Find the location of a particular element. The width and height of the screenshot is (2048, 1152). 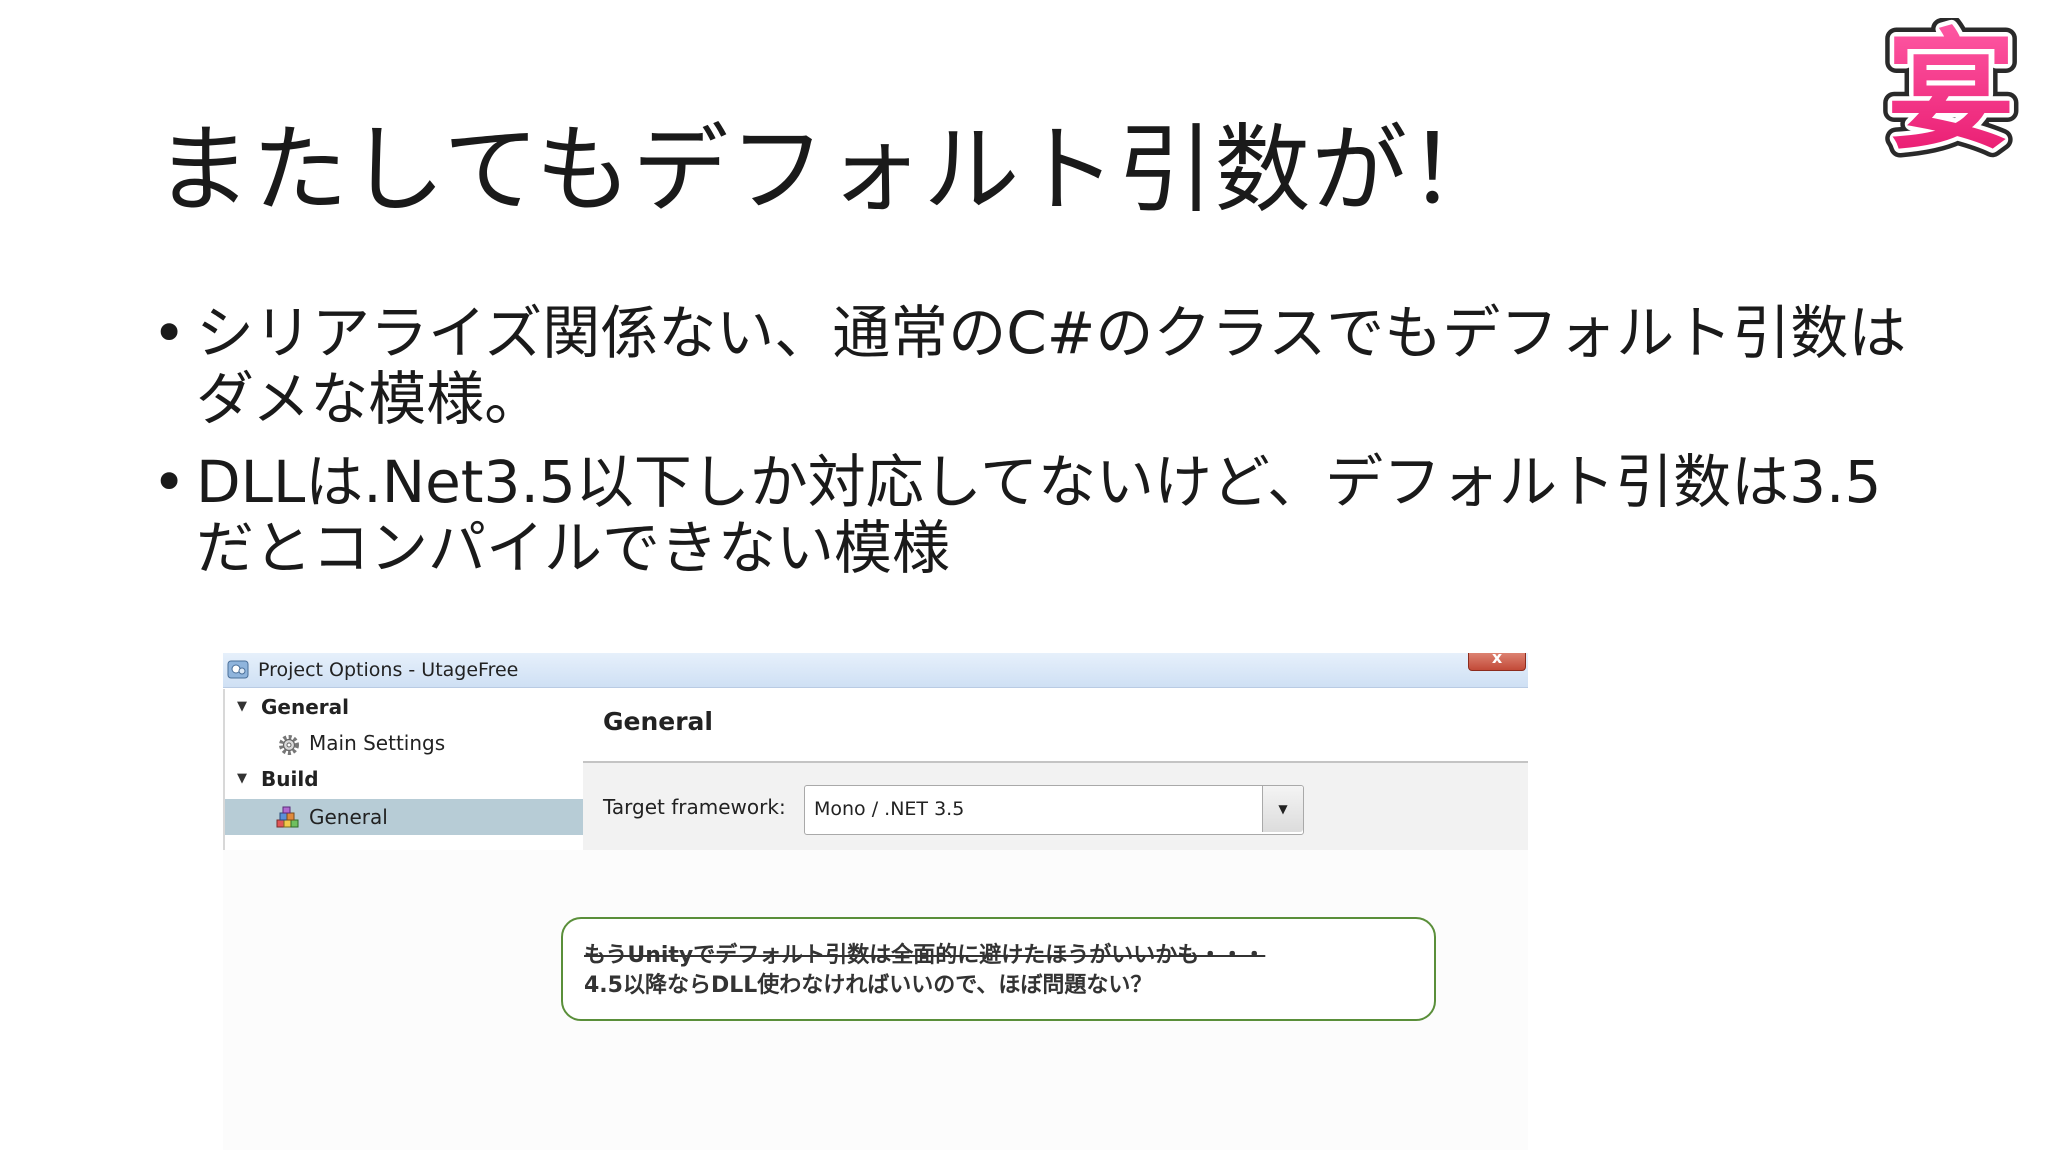

panel-header: General is located at coordinates (1055, 726).